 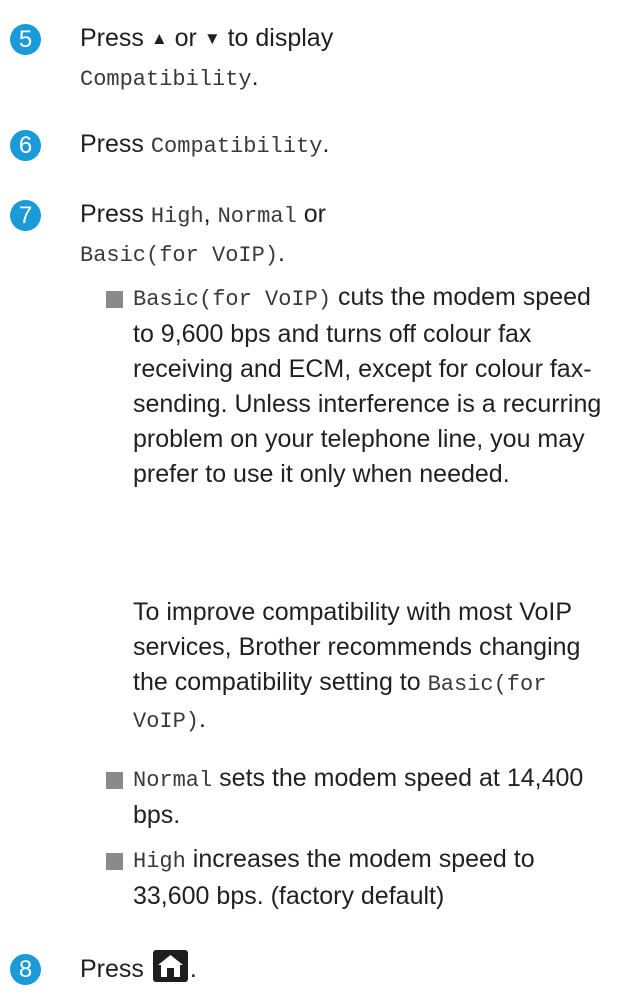 What do you see at coordinates (347, 968) in the screenshot?
I see `step-text: Press .` at bounding box center [347, 968].